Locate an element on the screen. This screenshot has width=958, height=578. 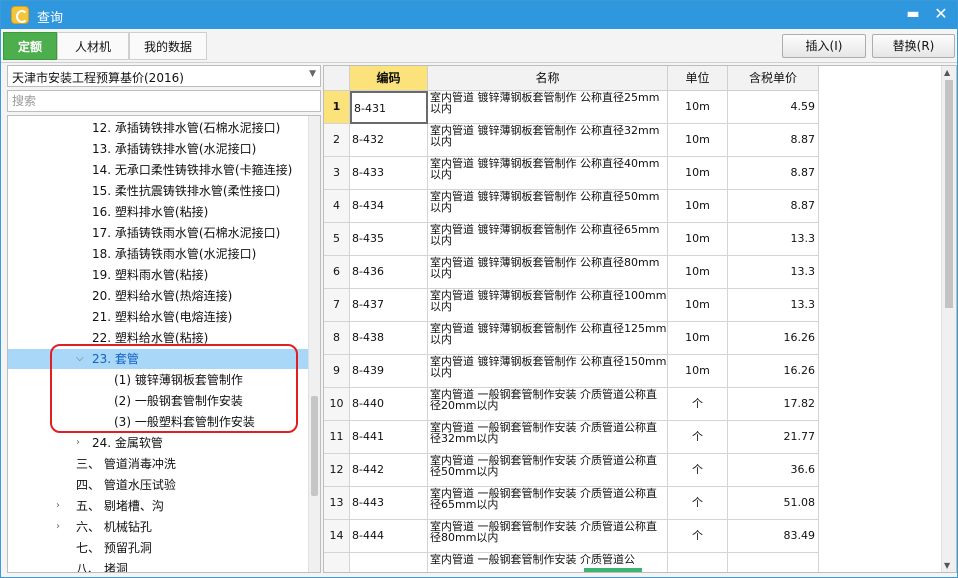
row-number: 4 is located at coordinates (337, 206).